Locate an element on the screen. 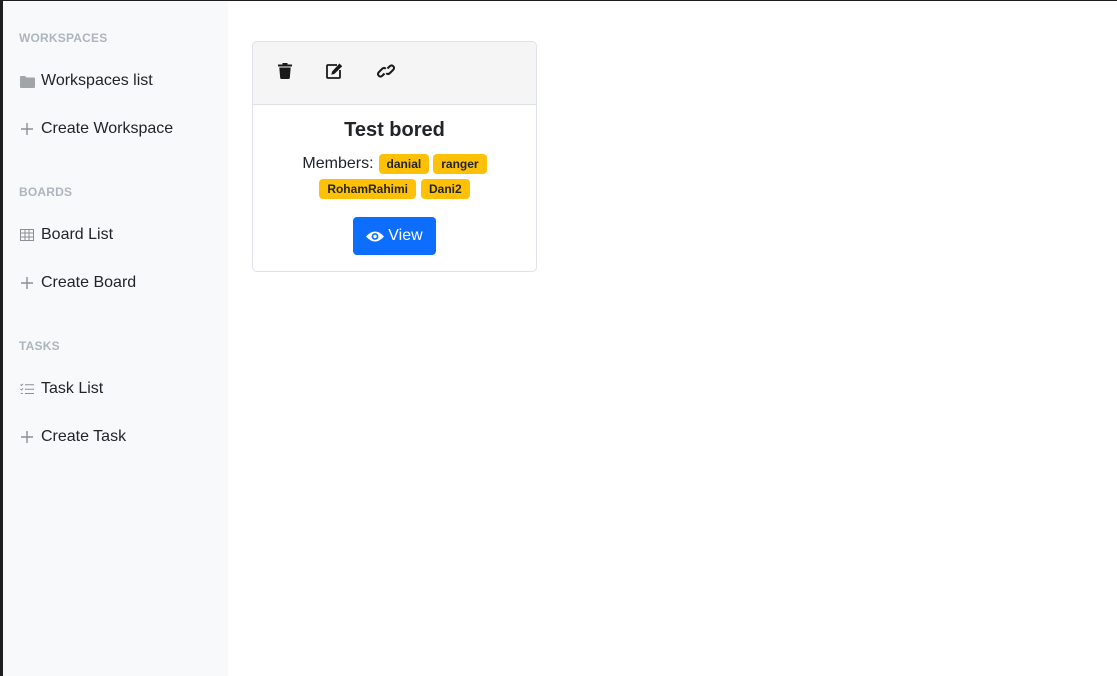  eye-icon is located at coordinates (375, 236).